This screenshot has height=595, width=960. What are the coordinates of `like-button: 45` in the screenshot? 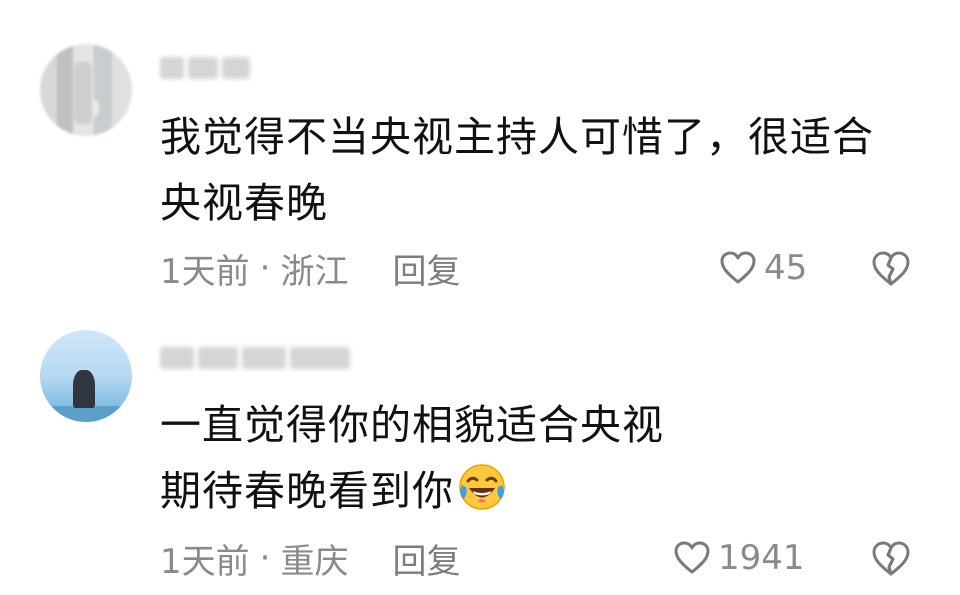 It's located at (762, 268).